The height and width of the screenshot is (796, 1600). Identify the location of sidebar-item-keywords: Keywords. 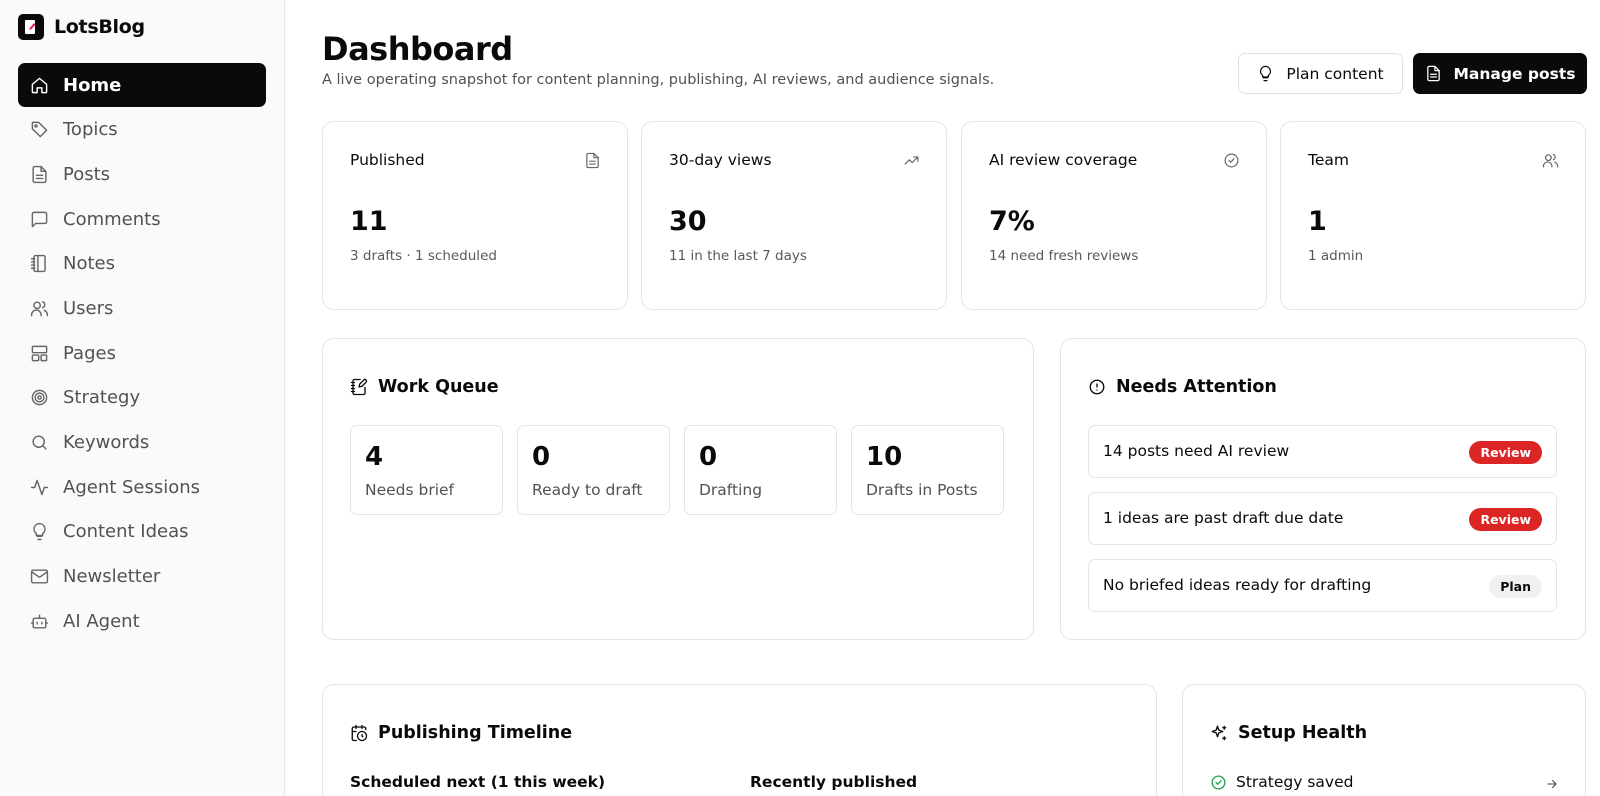
(142, 443).